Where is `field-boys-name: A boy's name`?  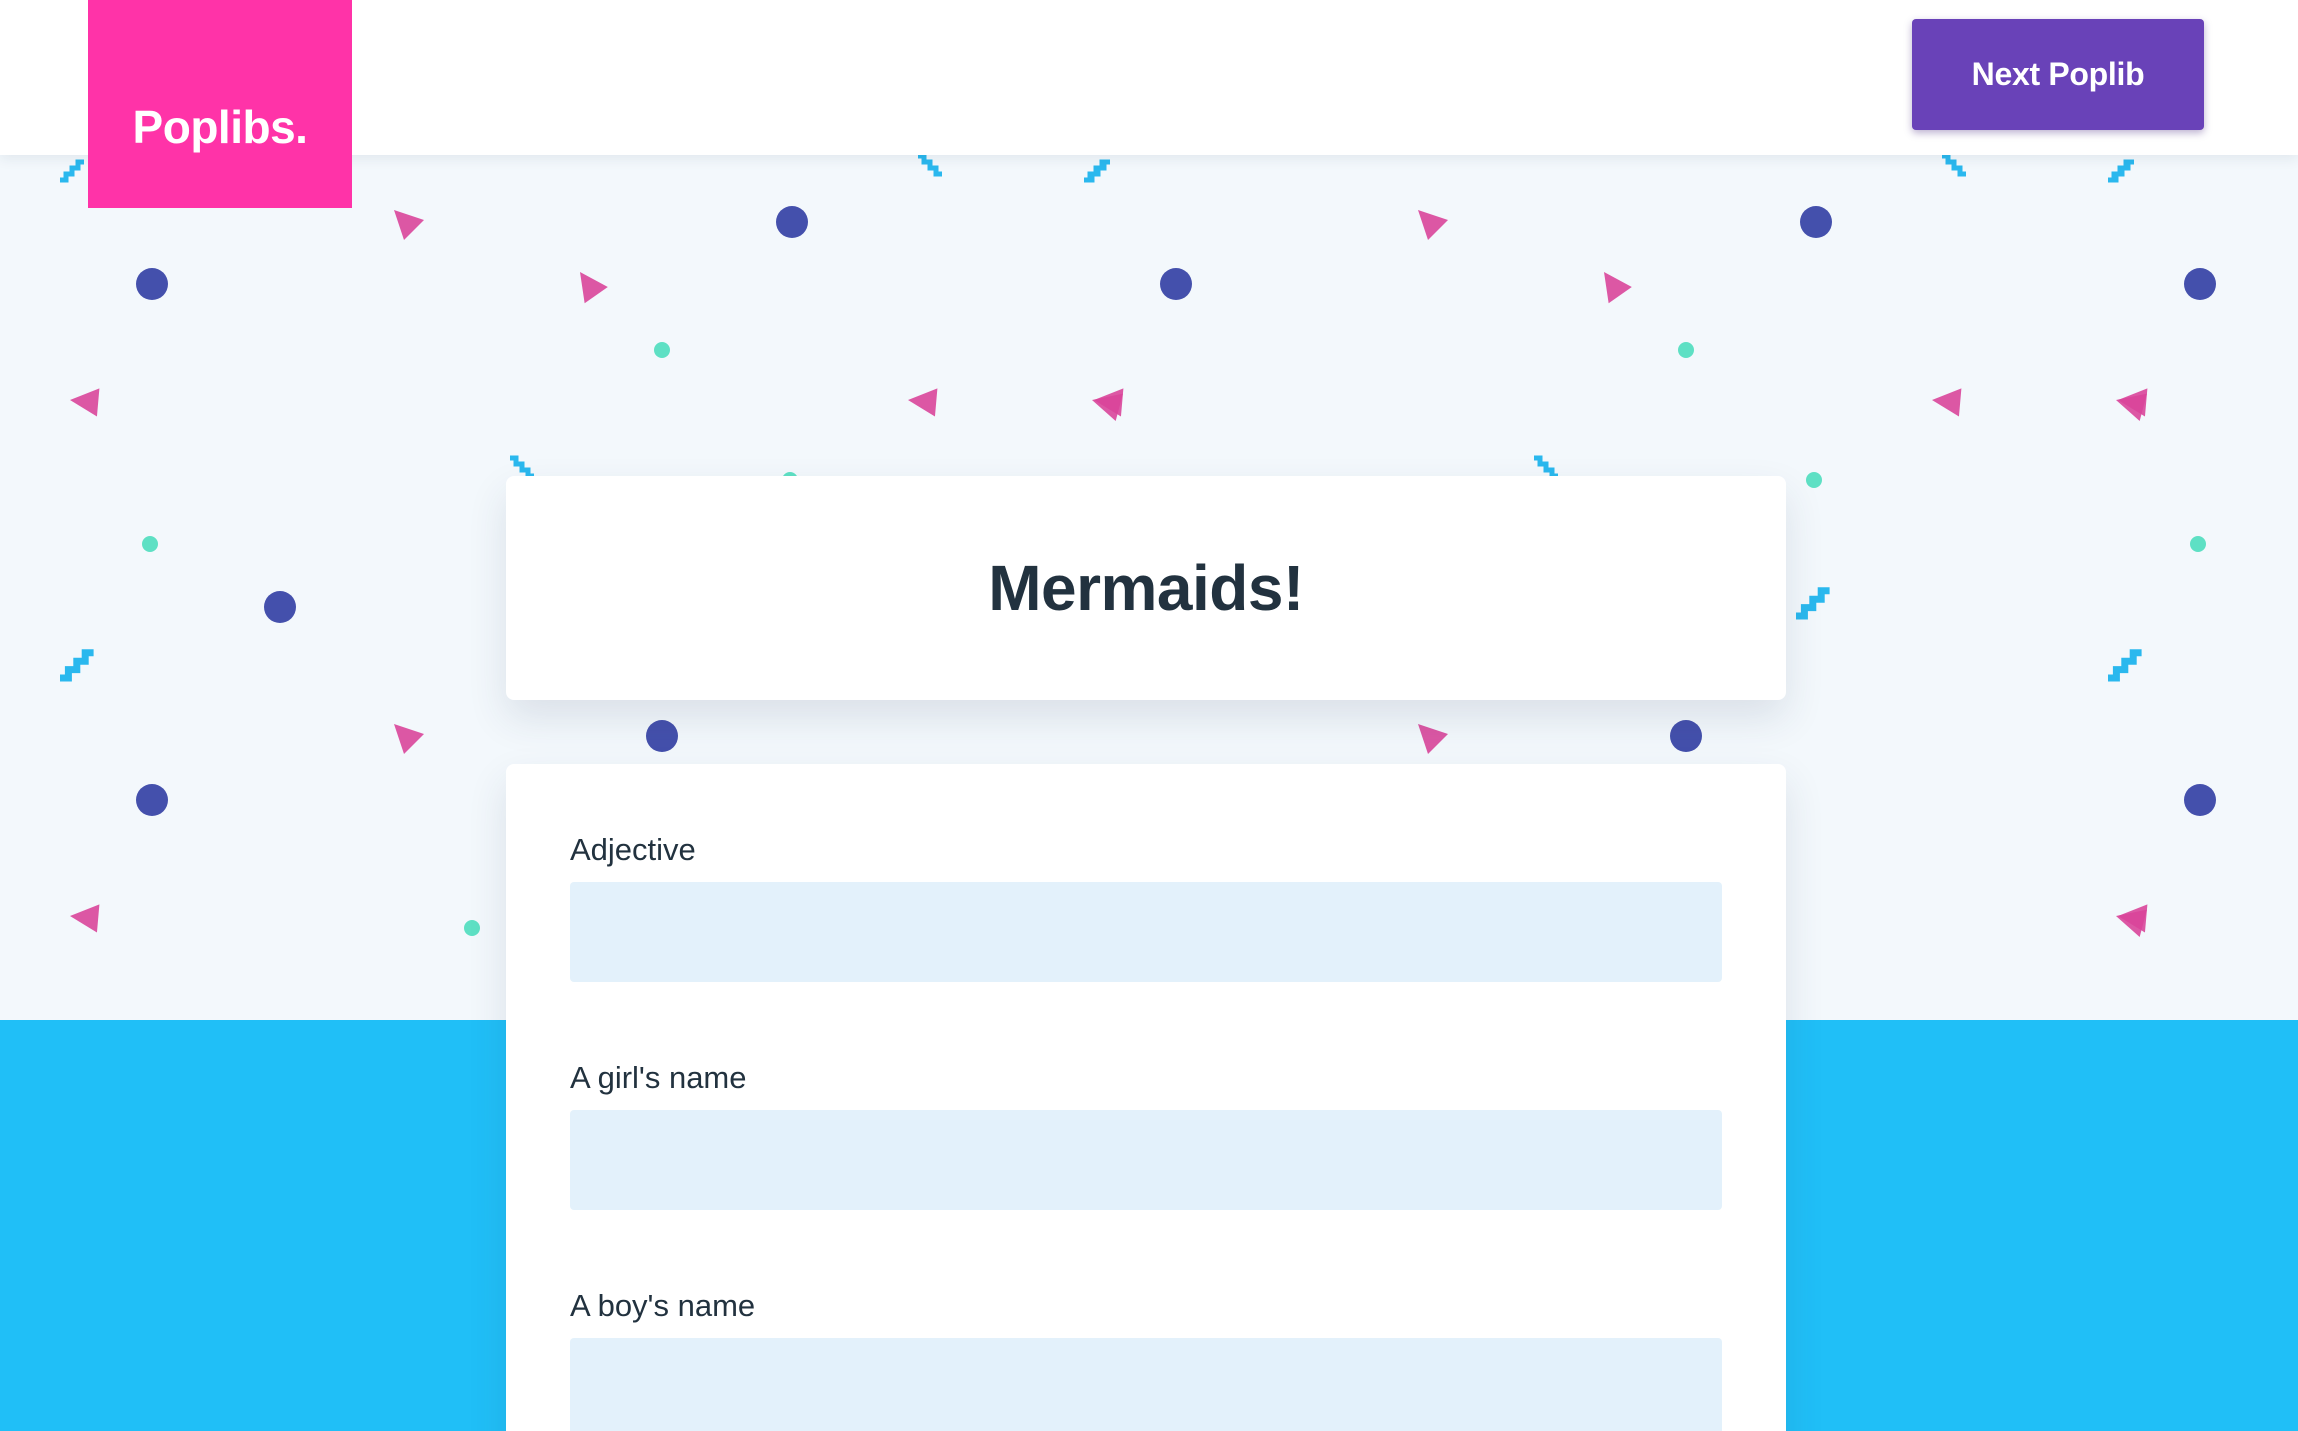 field-boys-name: A boy's name is located at coordinates (1146, 1358).